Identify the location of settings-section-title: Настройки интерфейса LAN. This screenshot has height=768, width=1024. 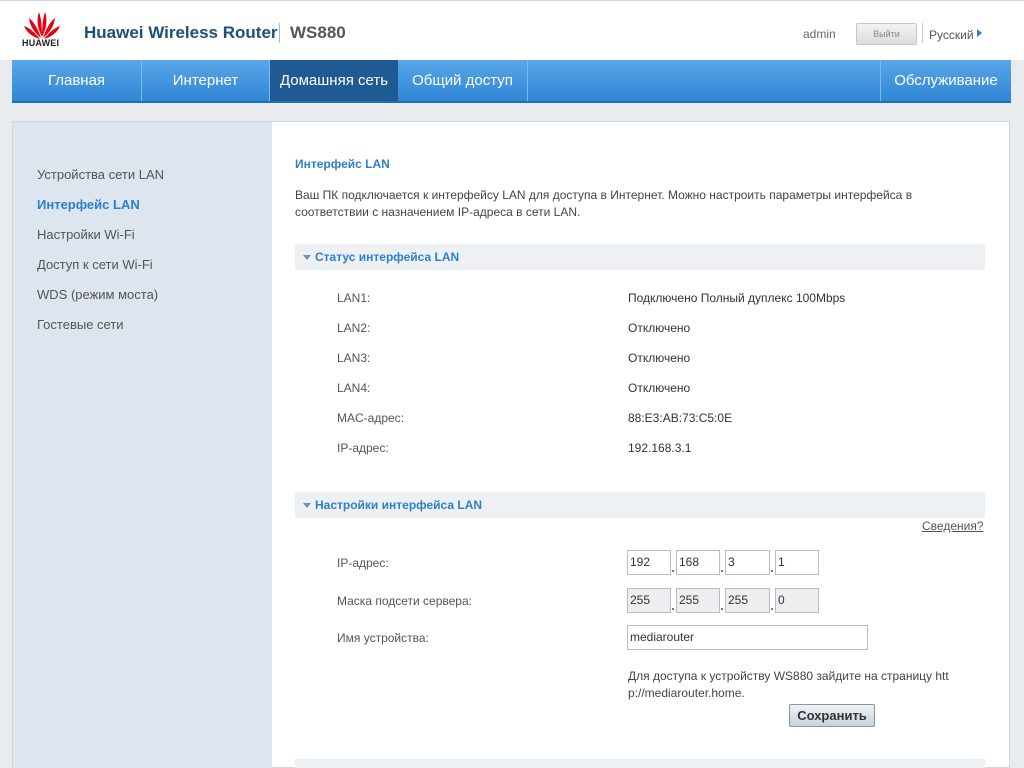
(399, 505).